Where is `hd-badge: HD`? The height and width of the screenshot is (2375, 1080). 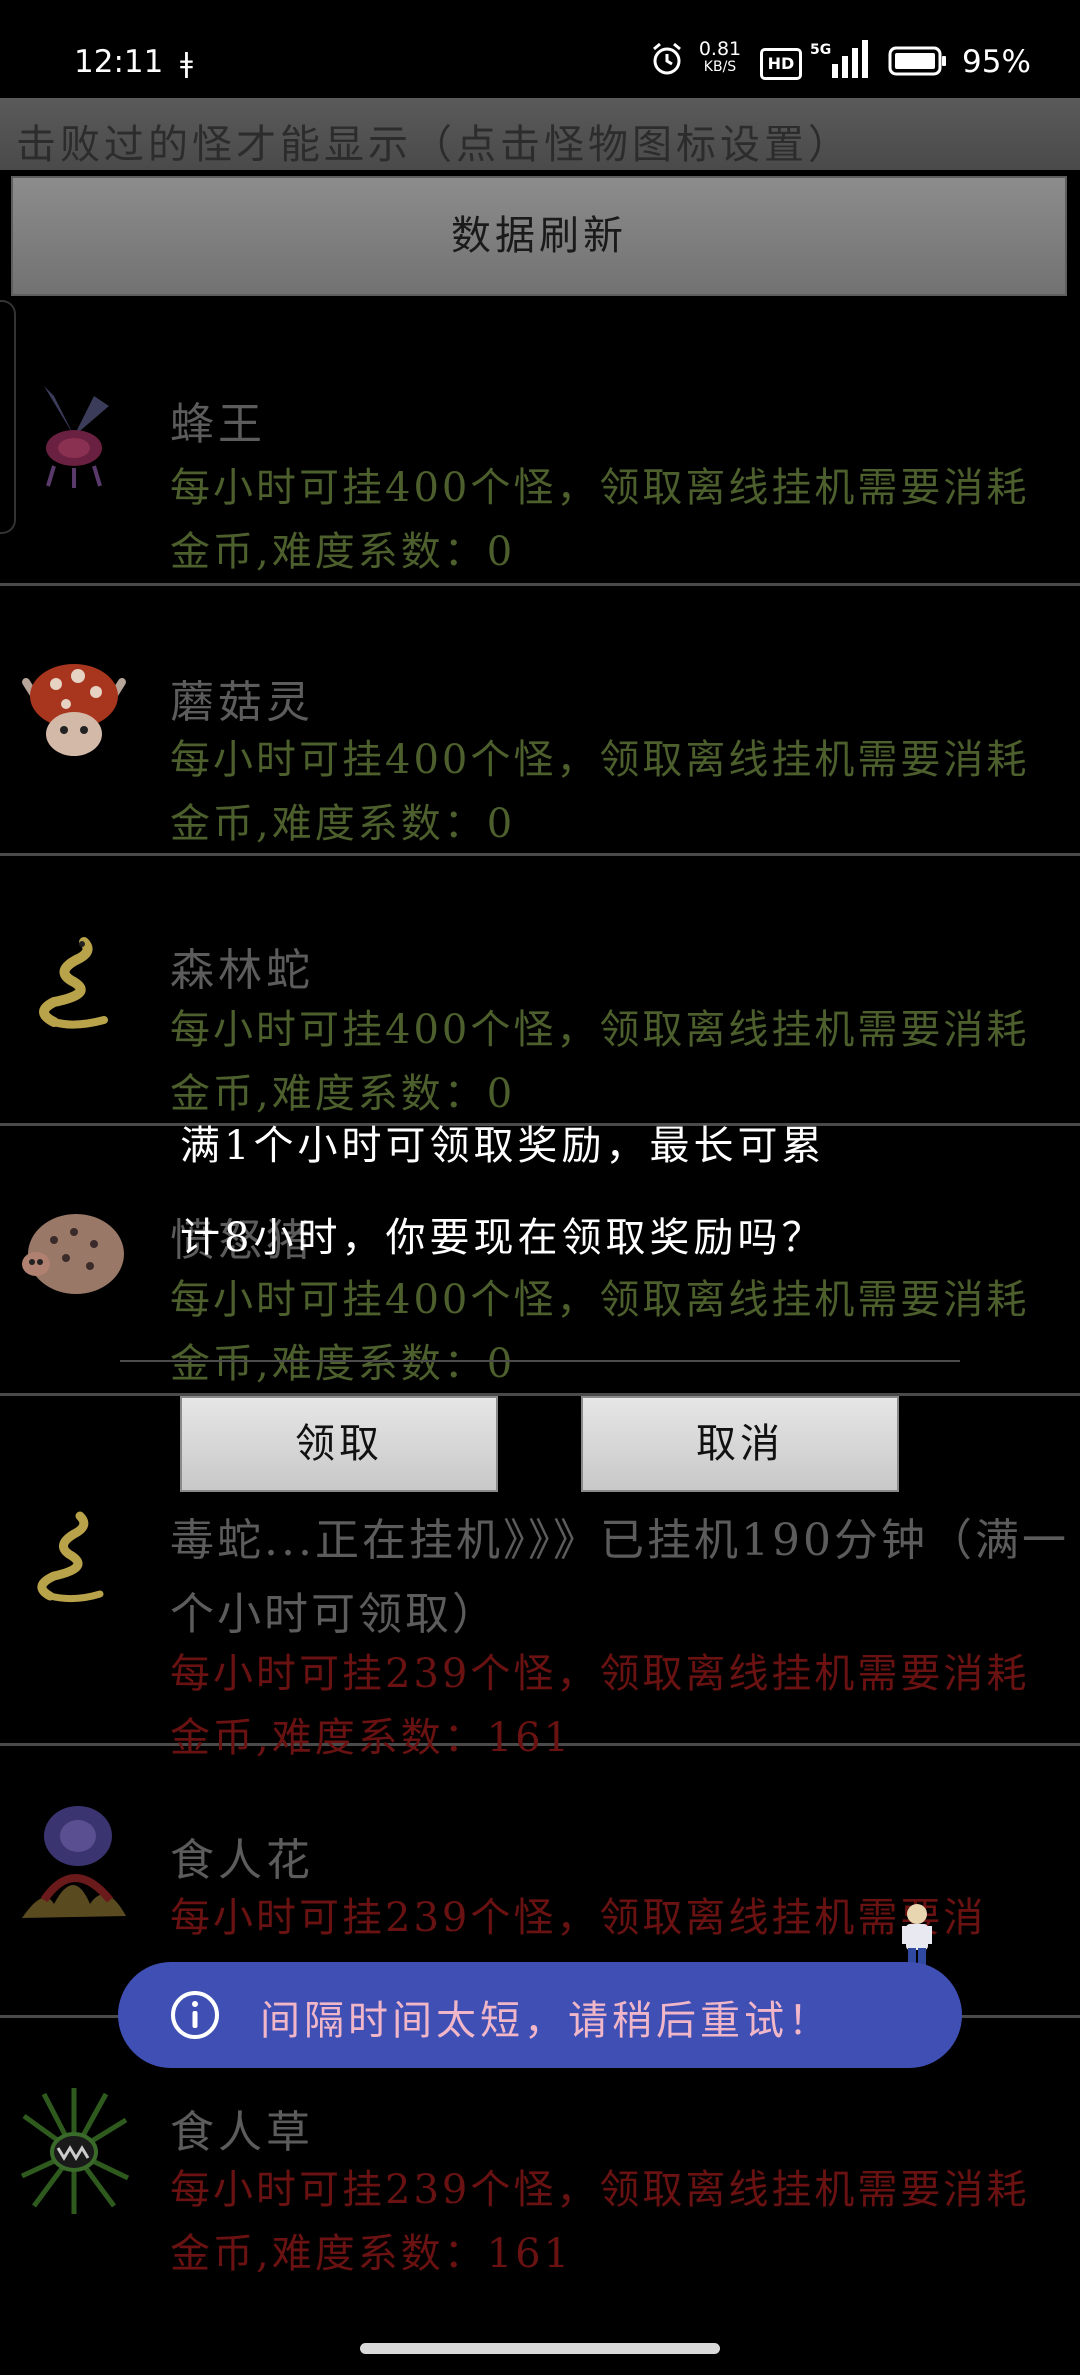 hd-badge: HD is located at coordinates (781, 64).